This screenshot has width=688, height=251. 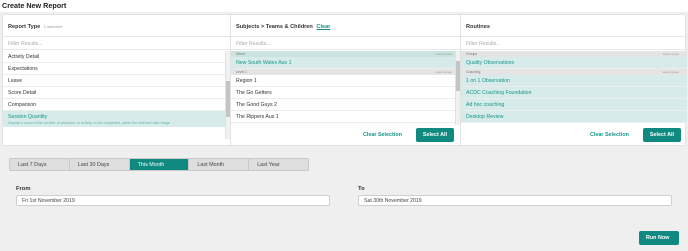 What do you see at coordinates (574, 93) in the screenshot?
I see `routines-item: ACDC Coaching Foundation` at bounding box center [574, 93].